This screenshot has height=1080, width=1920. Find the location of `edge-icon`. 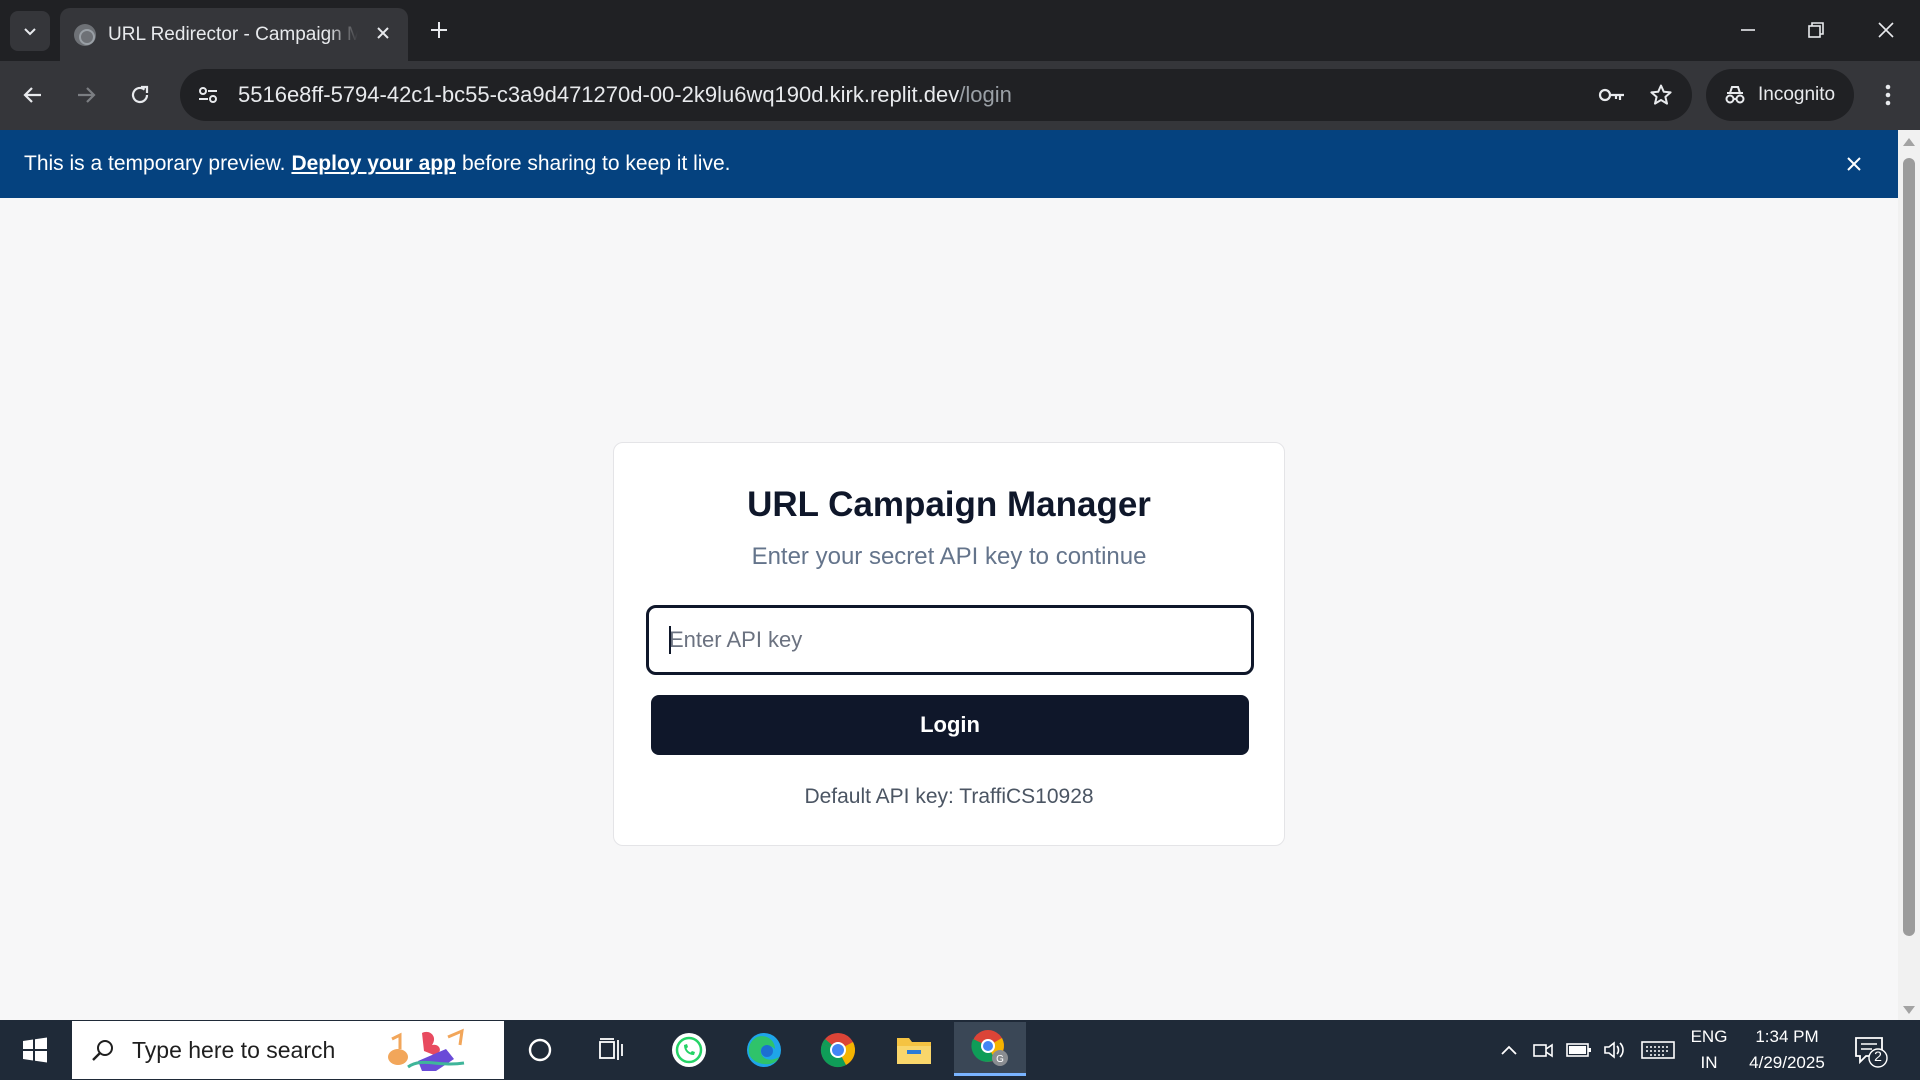

edge-icon is located at coordinates (764, 1050).